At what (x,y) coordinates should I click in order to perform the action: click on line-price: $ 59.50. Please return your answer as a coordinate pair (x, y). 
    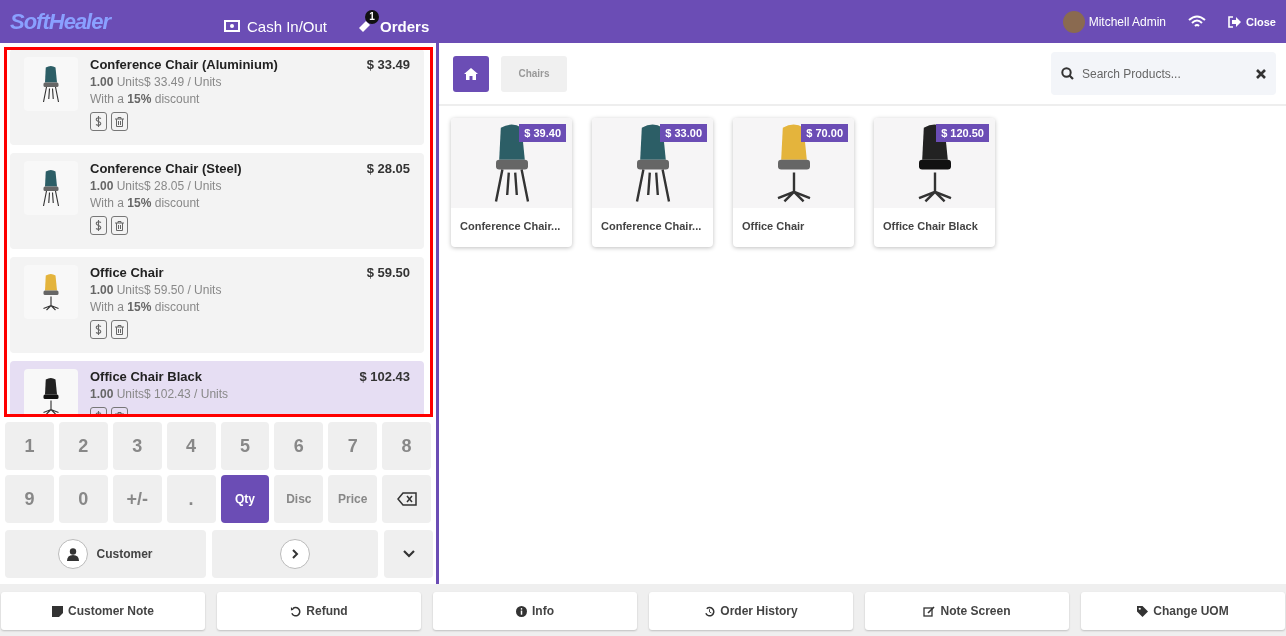
    Looking at the image, I should click on (388, 272).